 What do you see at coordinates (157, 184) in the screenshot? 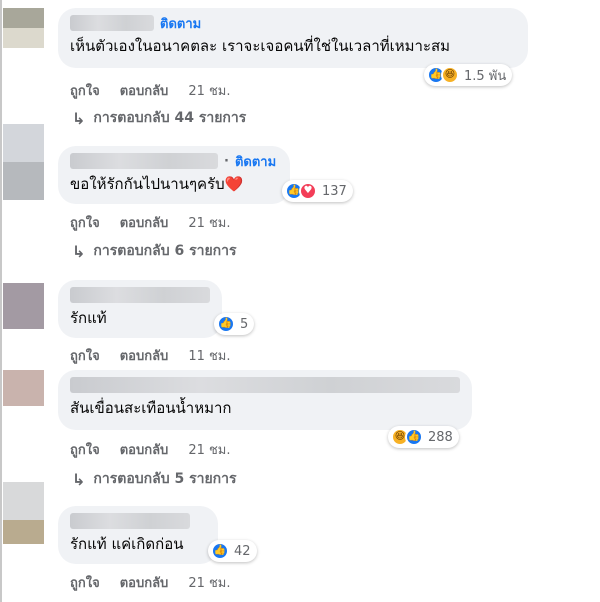
I see `comment-text: ขอให้รักกันไปนานๆครับ❤️` at bounding box center [157, 184].